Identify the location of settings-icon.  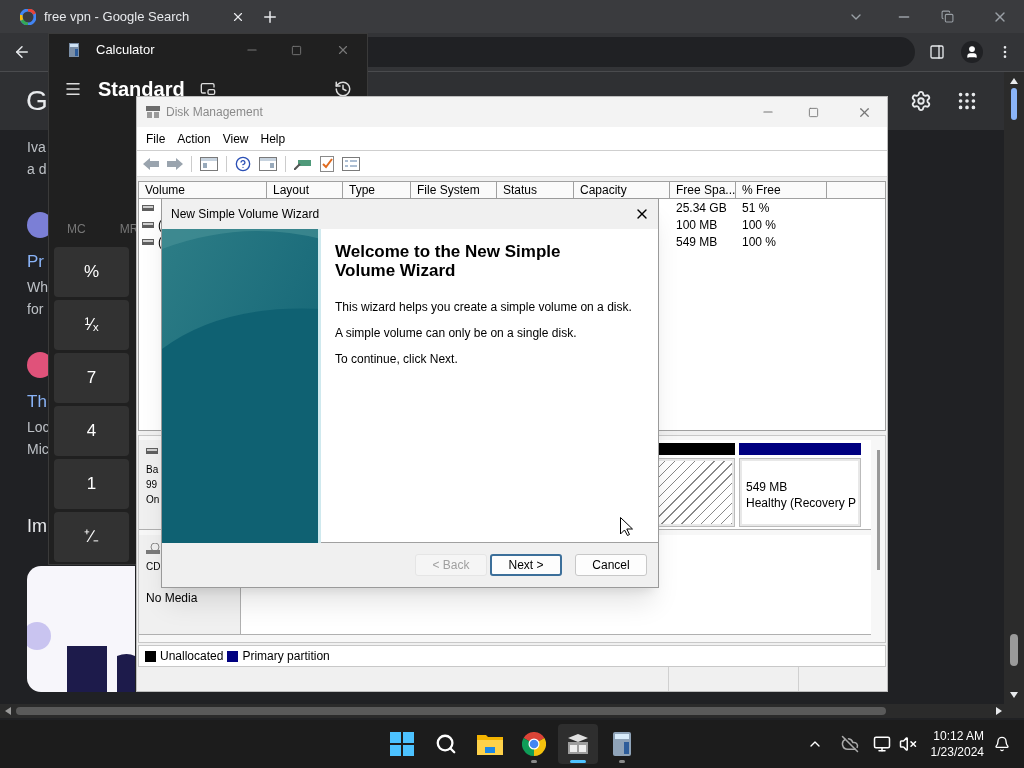
(921, 101).